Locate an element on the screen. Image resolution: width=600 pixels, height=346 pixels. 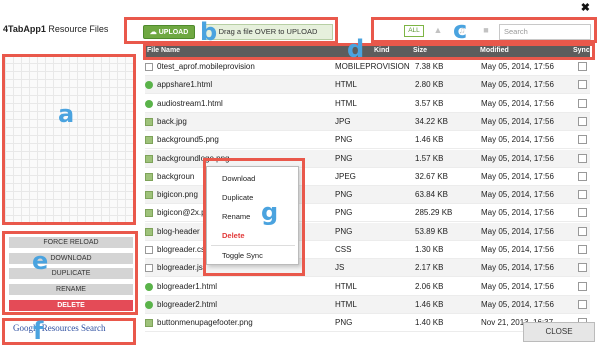
file-size: 3.57 KB is located at coordinates (429, 103).